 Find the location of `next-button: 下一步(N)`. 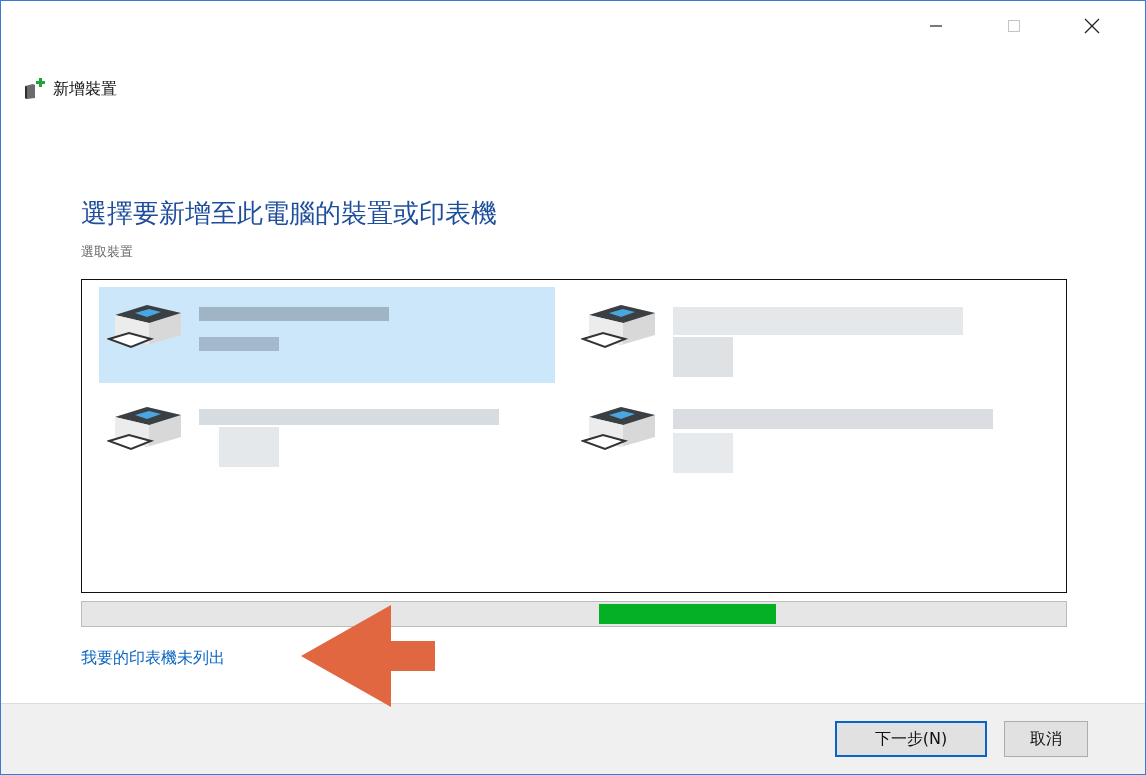

next-button: 下一步(N) is located at coordinates (911, 739).